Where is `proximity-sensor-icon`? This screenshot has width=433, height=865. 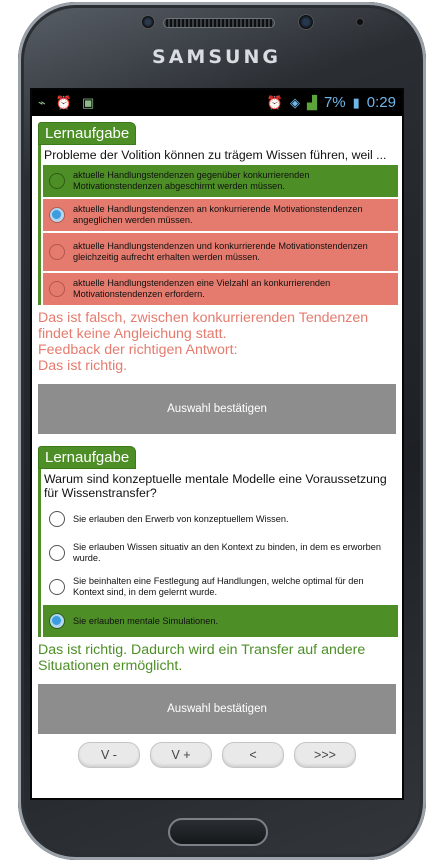
proximity-sensor-icon is located at coordinates (360, 22).